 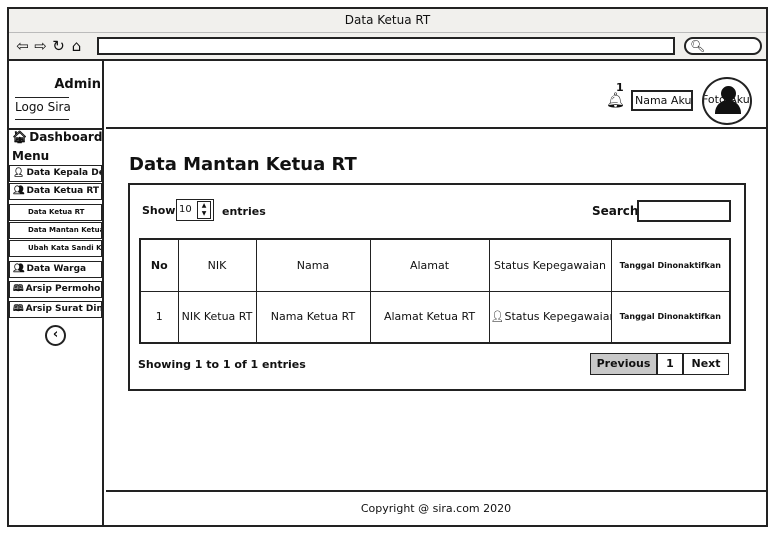 I want to click on column-header-tanggal: Tanggal Dinonaktifkan, so click(x=670, y=265).